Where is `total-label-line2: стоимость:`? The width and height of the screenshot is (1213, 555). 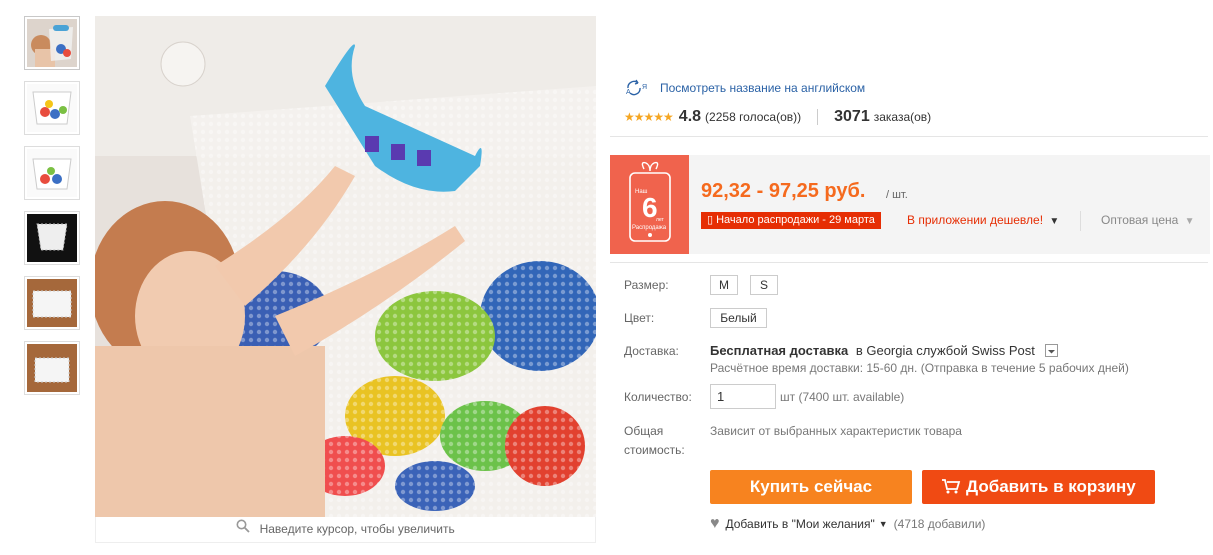 total-label-line2: стоимость: is located at coordinates (654, 450).